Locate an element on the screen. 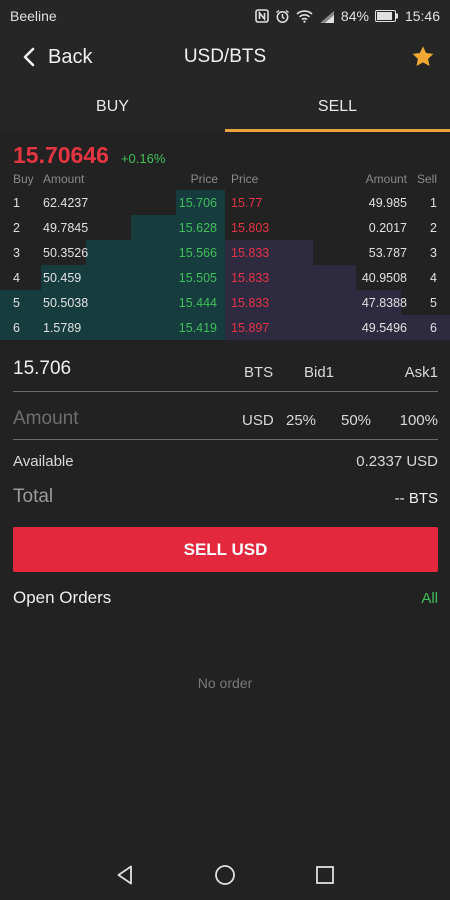  order-book-row: 5 50.5038 15.444 15.833 47.8388 5 is located at coordinates (225, 302).